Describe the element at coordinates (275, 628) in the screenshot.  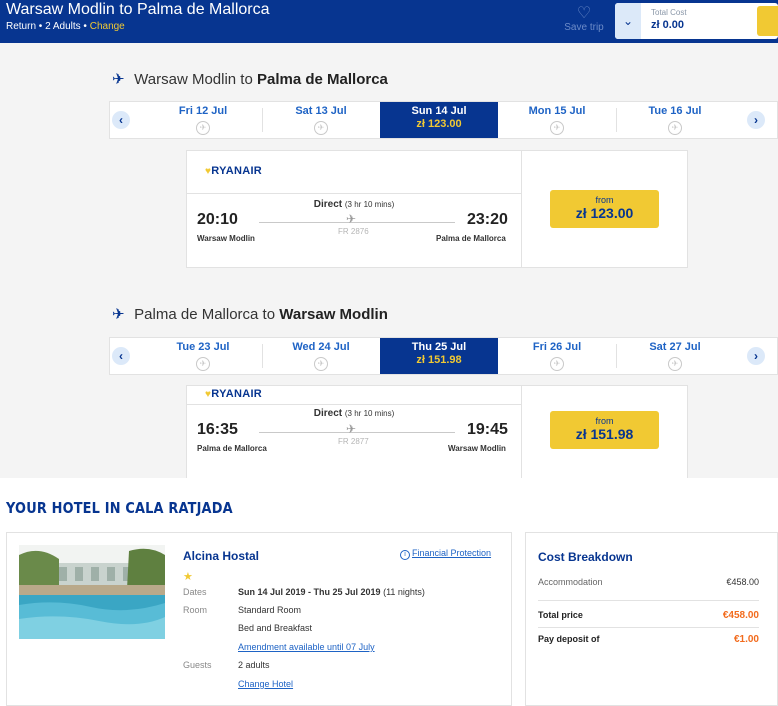
I see `board-value: Bed and Breakfast` at that location.